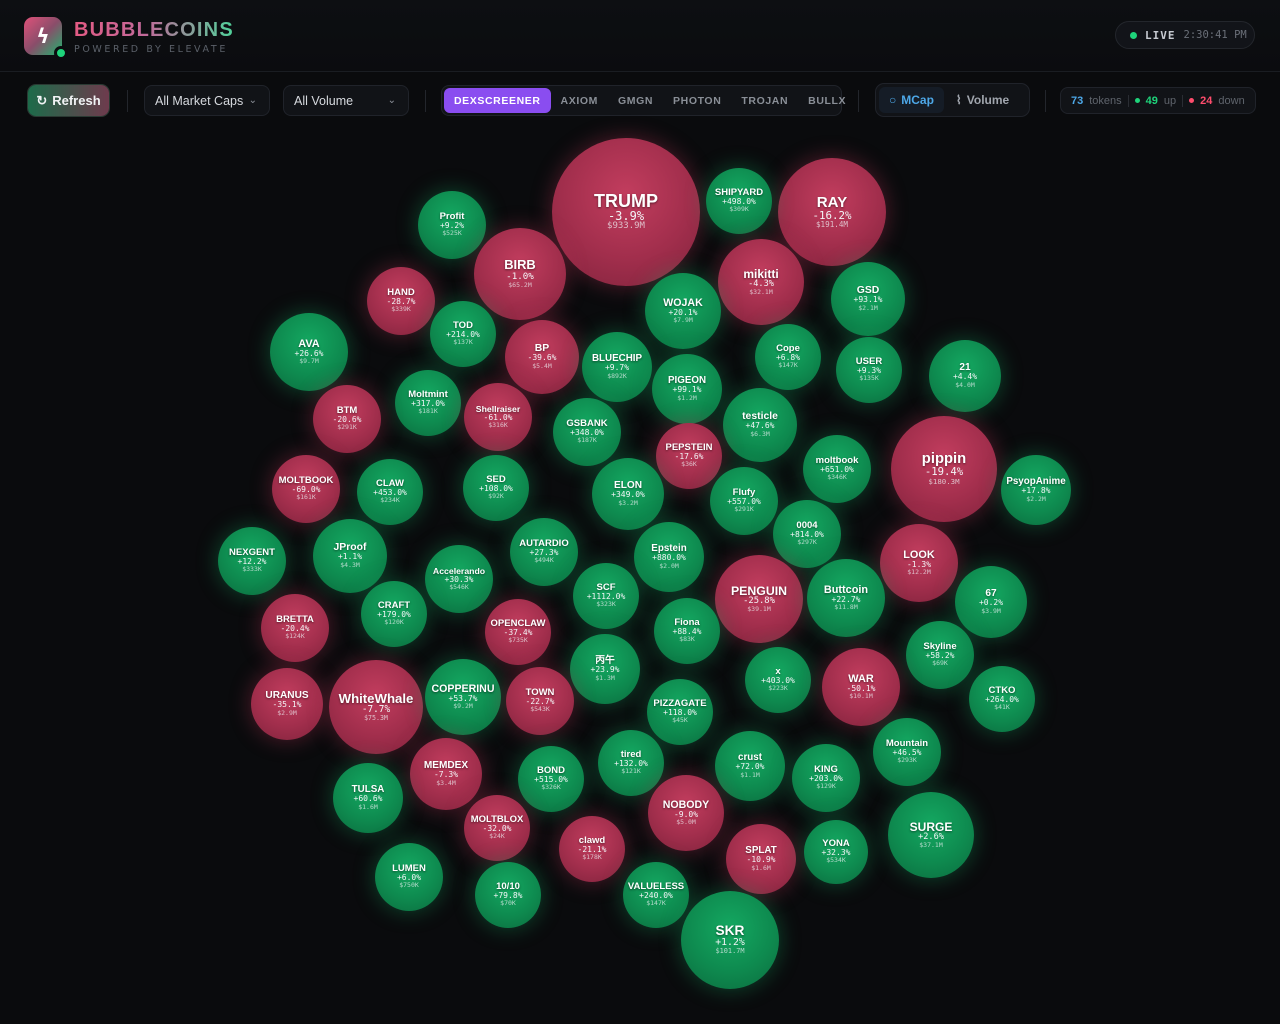 The height and width of the screenshot is (1024, 1280). What do you see at coordinates (869, 370) in the screenshot?
I see `token-bubble: USER +9.3% $135K` at bounding box center [869, 370].